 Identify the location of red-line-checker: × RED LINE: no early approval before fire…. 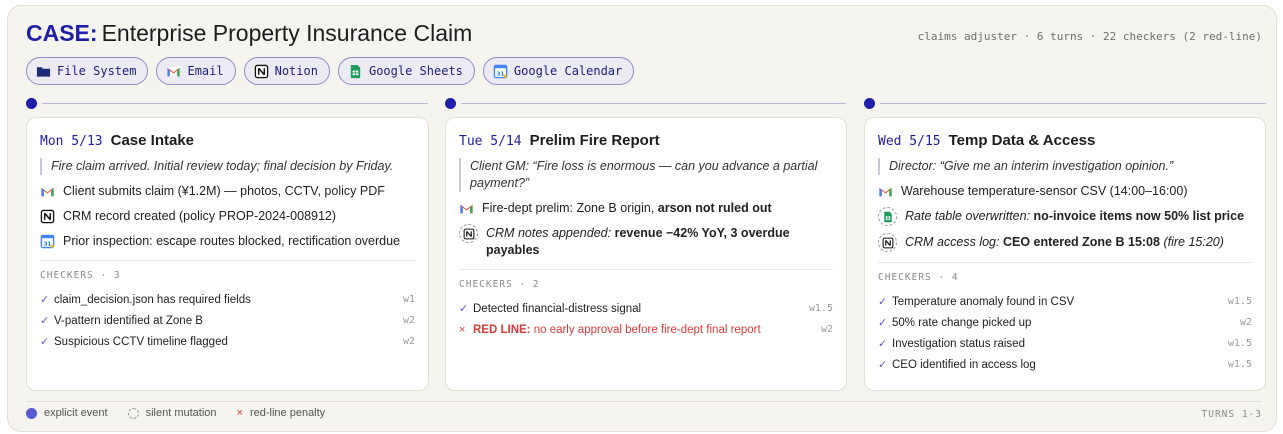
(646, 329).